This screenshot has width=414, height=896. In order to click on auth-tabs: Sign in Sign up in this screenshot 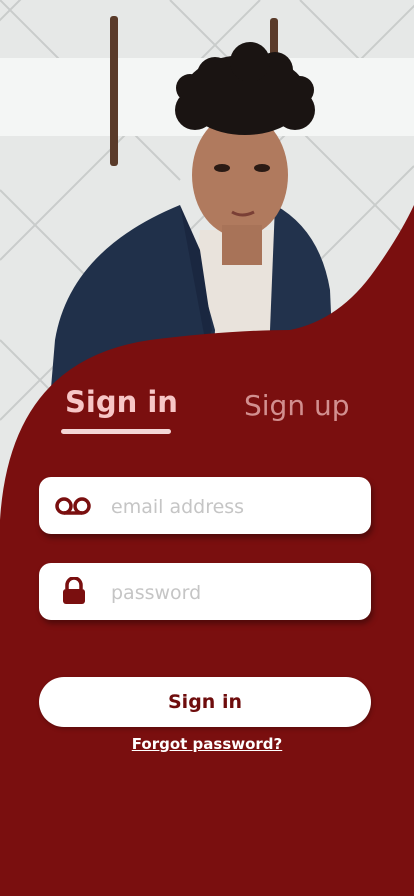, I will do `click(207, 410)`.